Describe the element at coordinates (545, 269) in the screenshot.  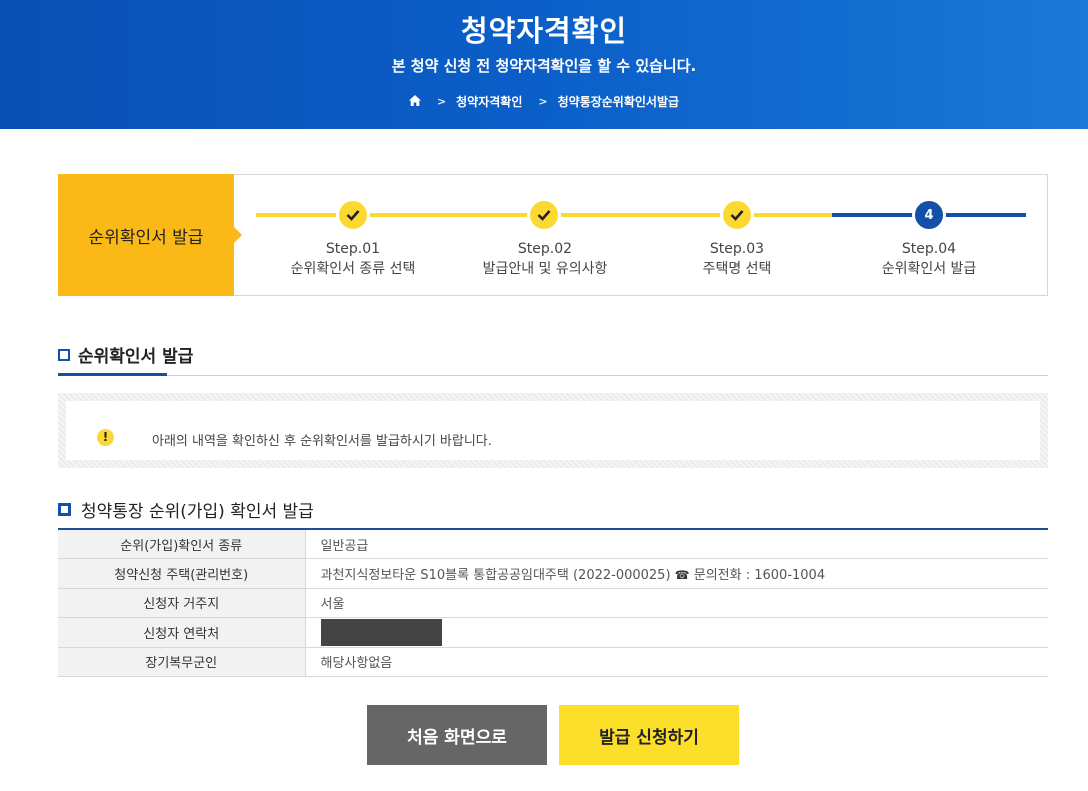
I see `step-2-label: 발급안내 및 유의사항` at that location.